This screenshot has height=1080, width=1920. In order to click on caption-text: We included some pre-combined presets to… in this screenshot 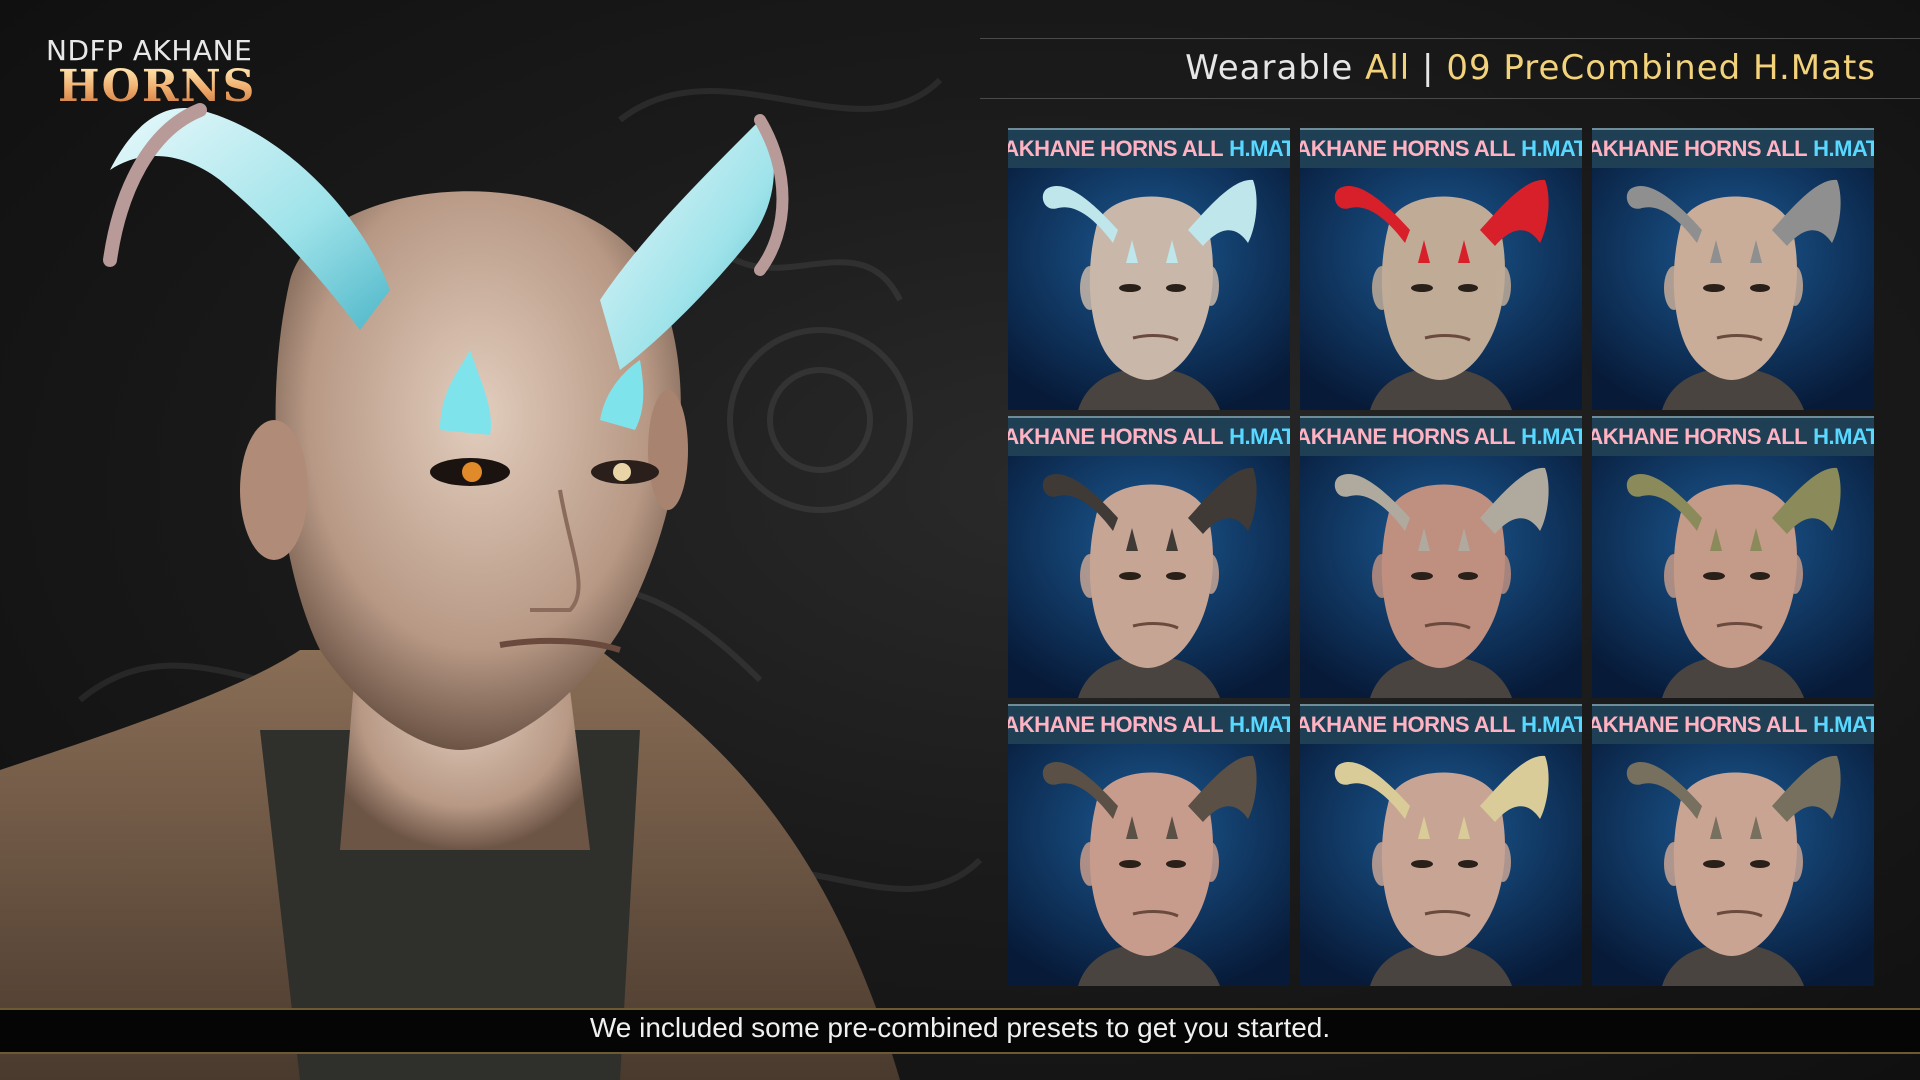, I will do `click(960, 1027)`.